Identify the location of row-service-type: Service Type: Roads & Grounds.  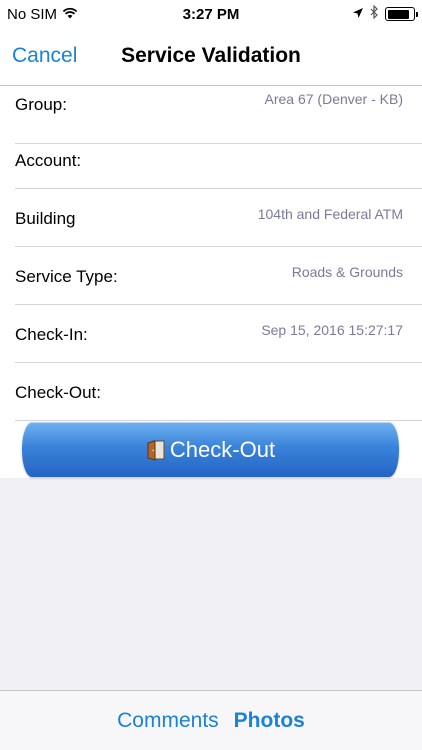
(211, 276).